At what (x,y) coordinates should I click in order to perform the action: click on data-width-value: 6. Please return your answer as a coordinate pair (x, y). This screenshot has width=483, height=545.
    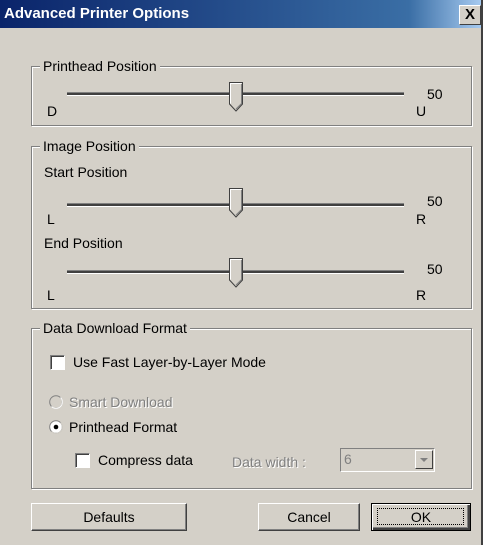
    Looking at the image, I should click on (348, 459).